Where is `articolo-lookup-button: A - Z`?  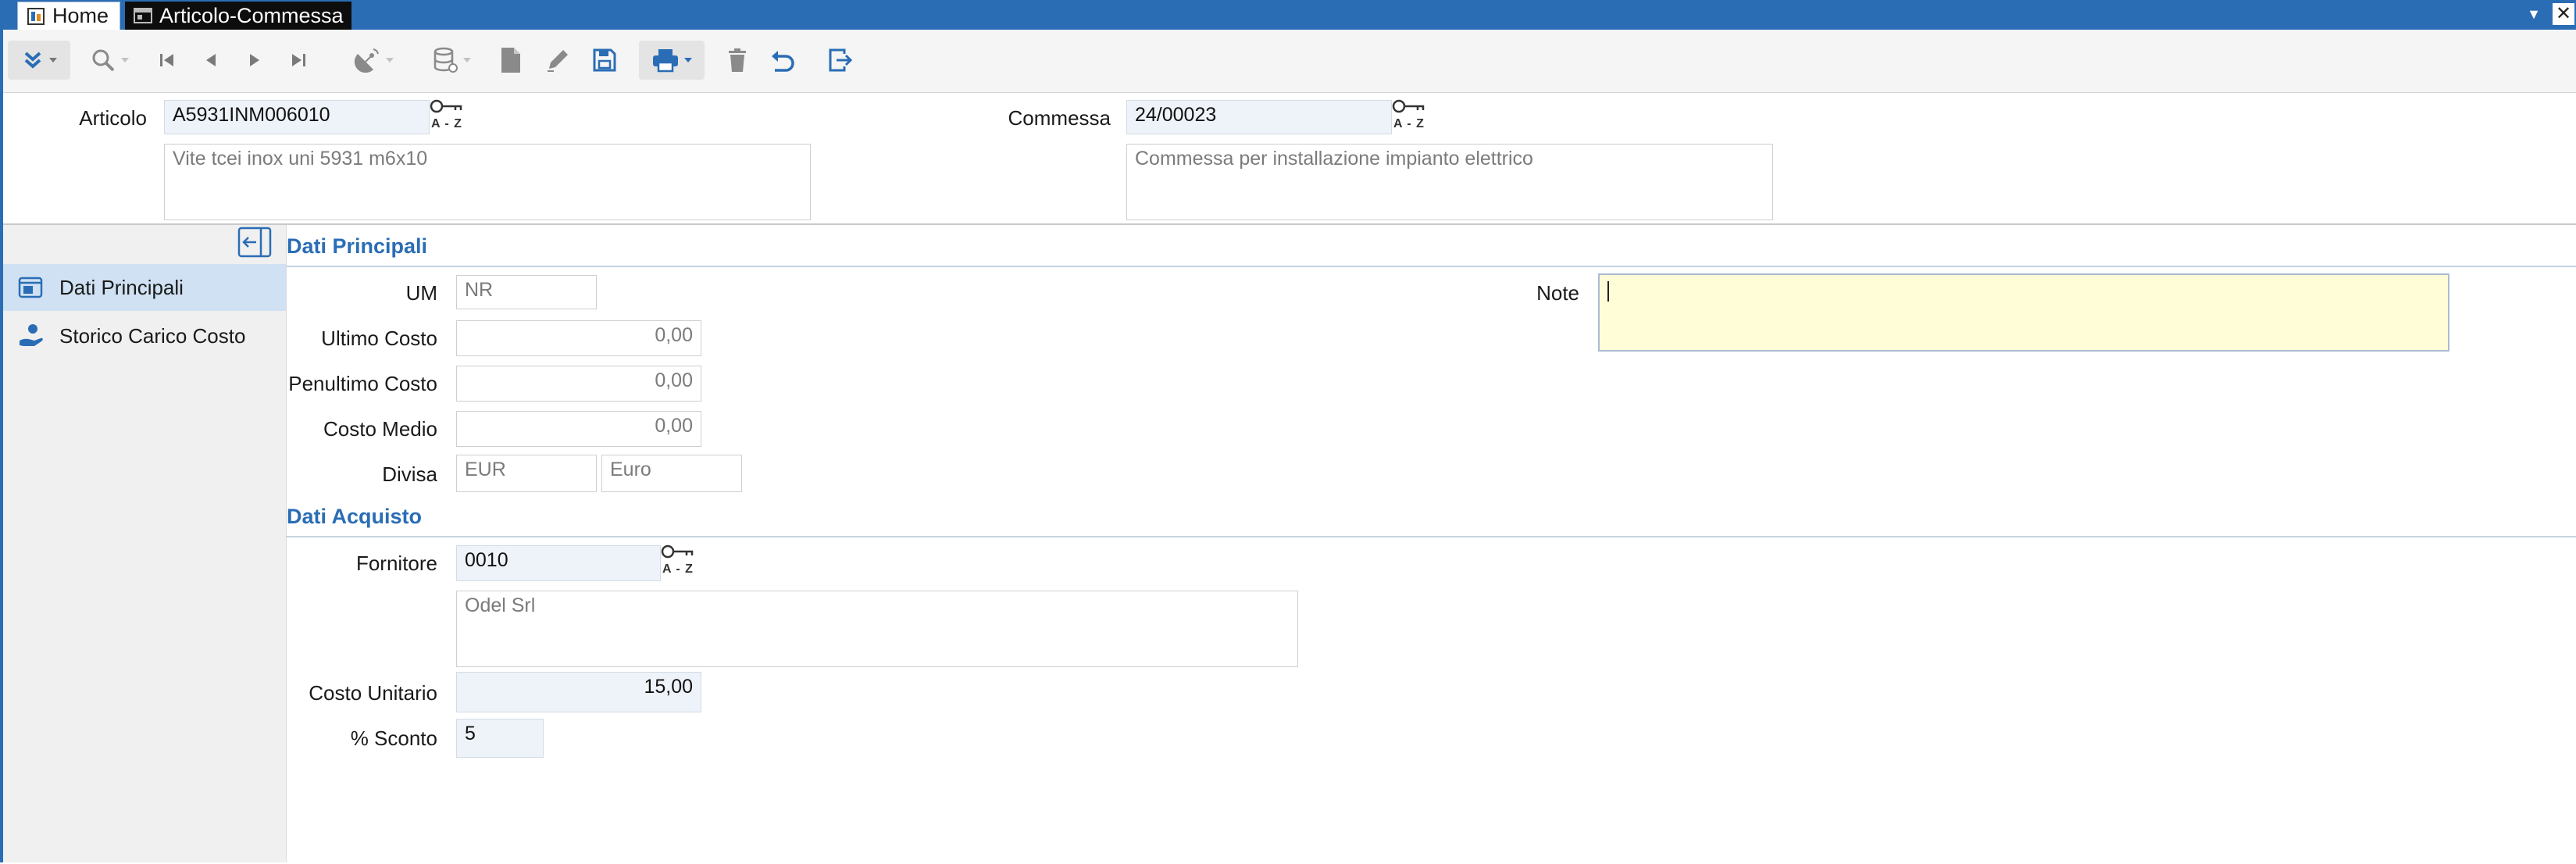 articolo-lookup-button: A - Z is located at coordinates (448, 117).